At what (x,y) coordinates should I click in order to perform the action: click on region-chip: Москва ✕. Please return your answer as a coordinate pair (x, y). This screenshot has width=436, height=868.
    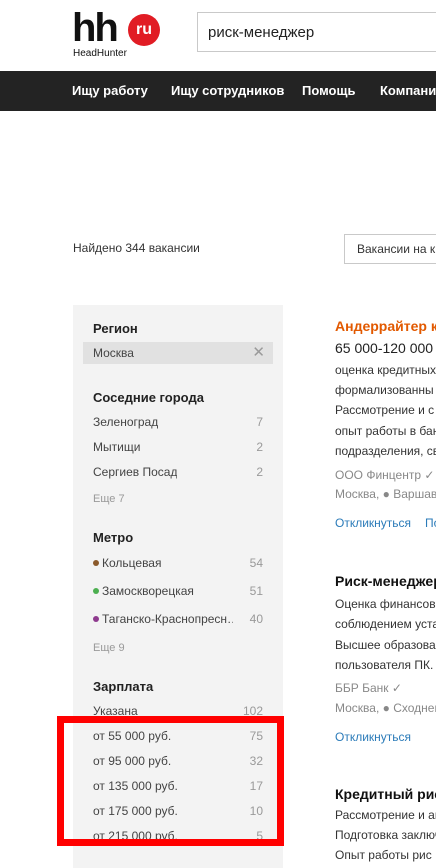
    Looking at the image, I should click on (178, 353).